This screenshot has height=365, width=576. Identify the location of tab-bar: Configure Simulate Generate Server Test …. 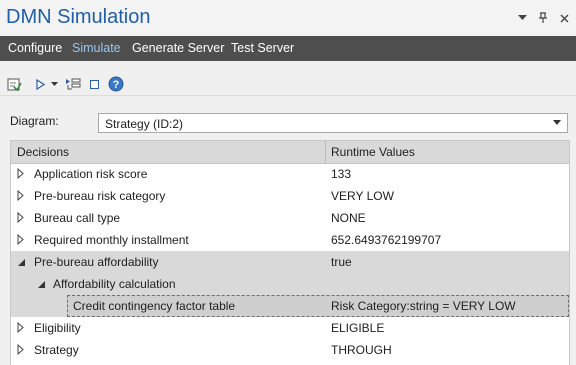
(288, 48).